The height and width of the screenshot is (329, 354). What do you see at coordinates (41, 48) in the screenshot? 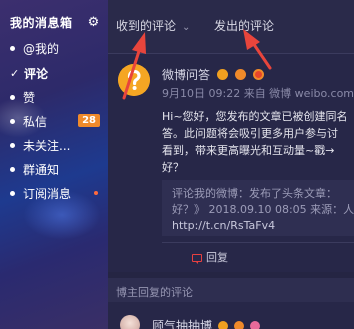
I see `sidebar-item-label: @我的` at bounding box center [41, 48].